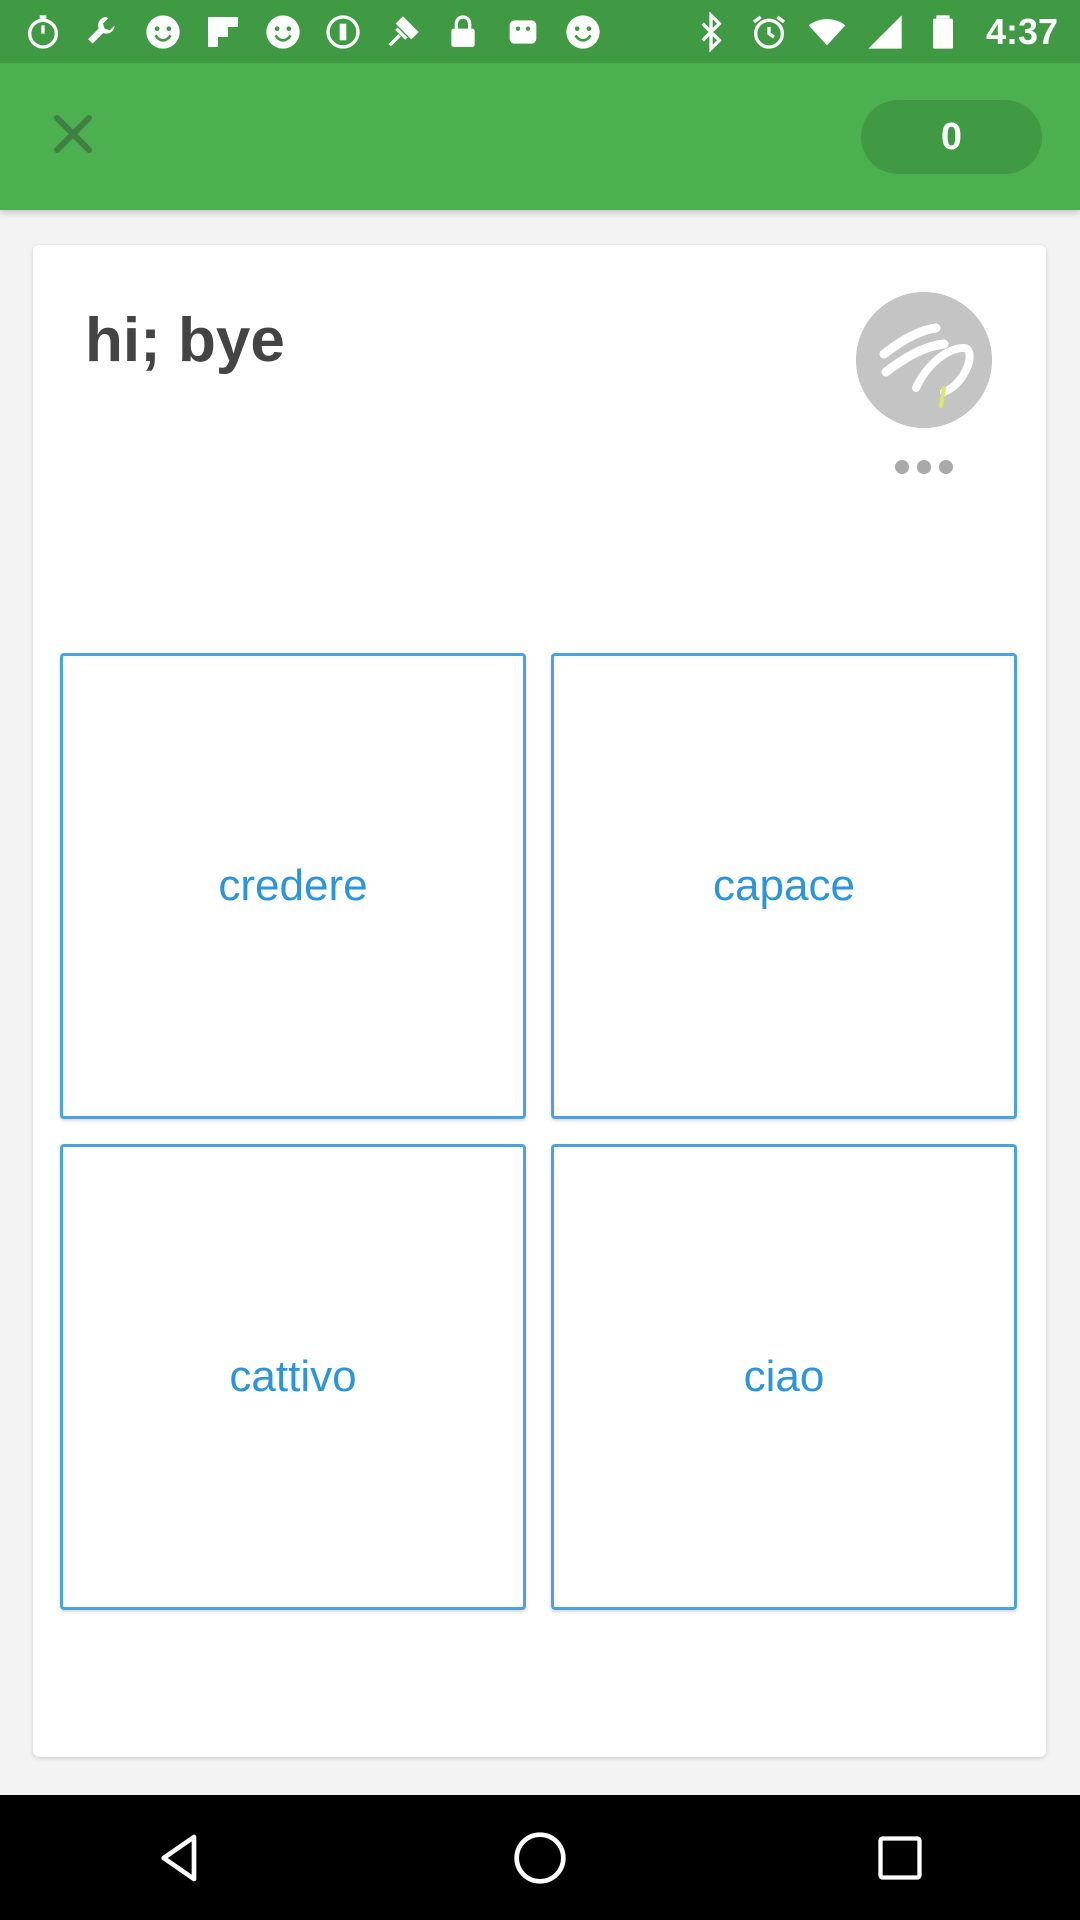  I want to click on recents-square-icon, so click(900, 1857).